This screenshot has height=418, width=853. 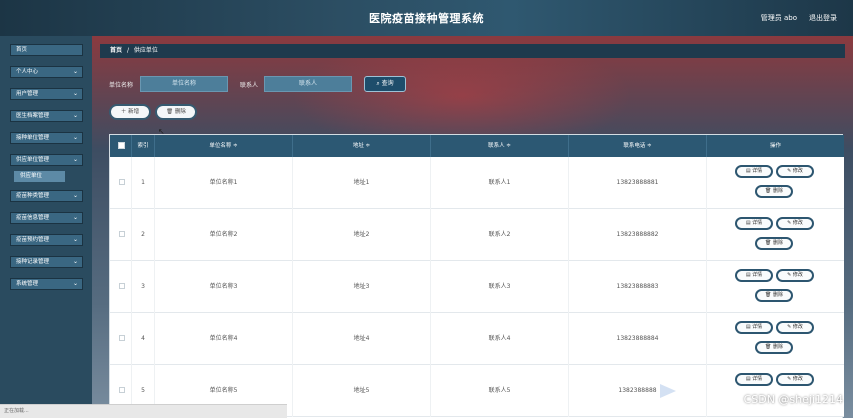 I want to click on unit-name-input: 单位名称, so click(x=184, y=84).